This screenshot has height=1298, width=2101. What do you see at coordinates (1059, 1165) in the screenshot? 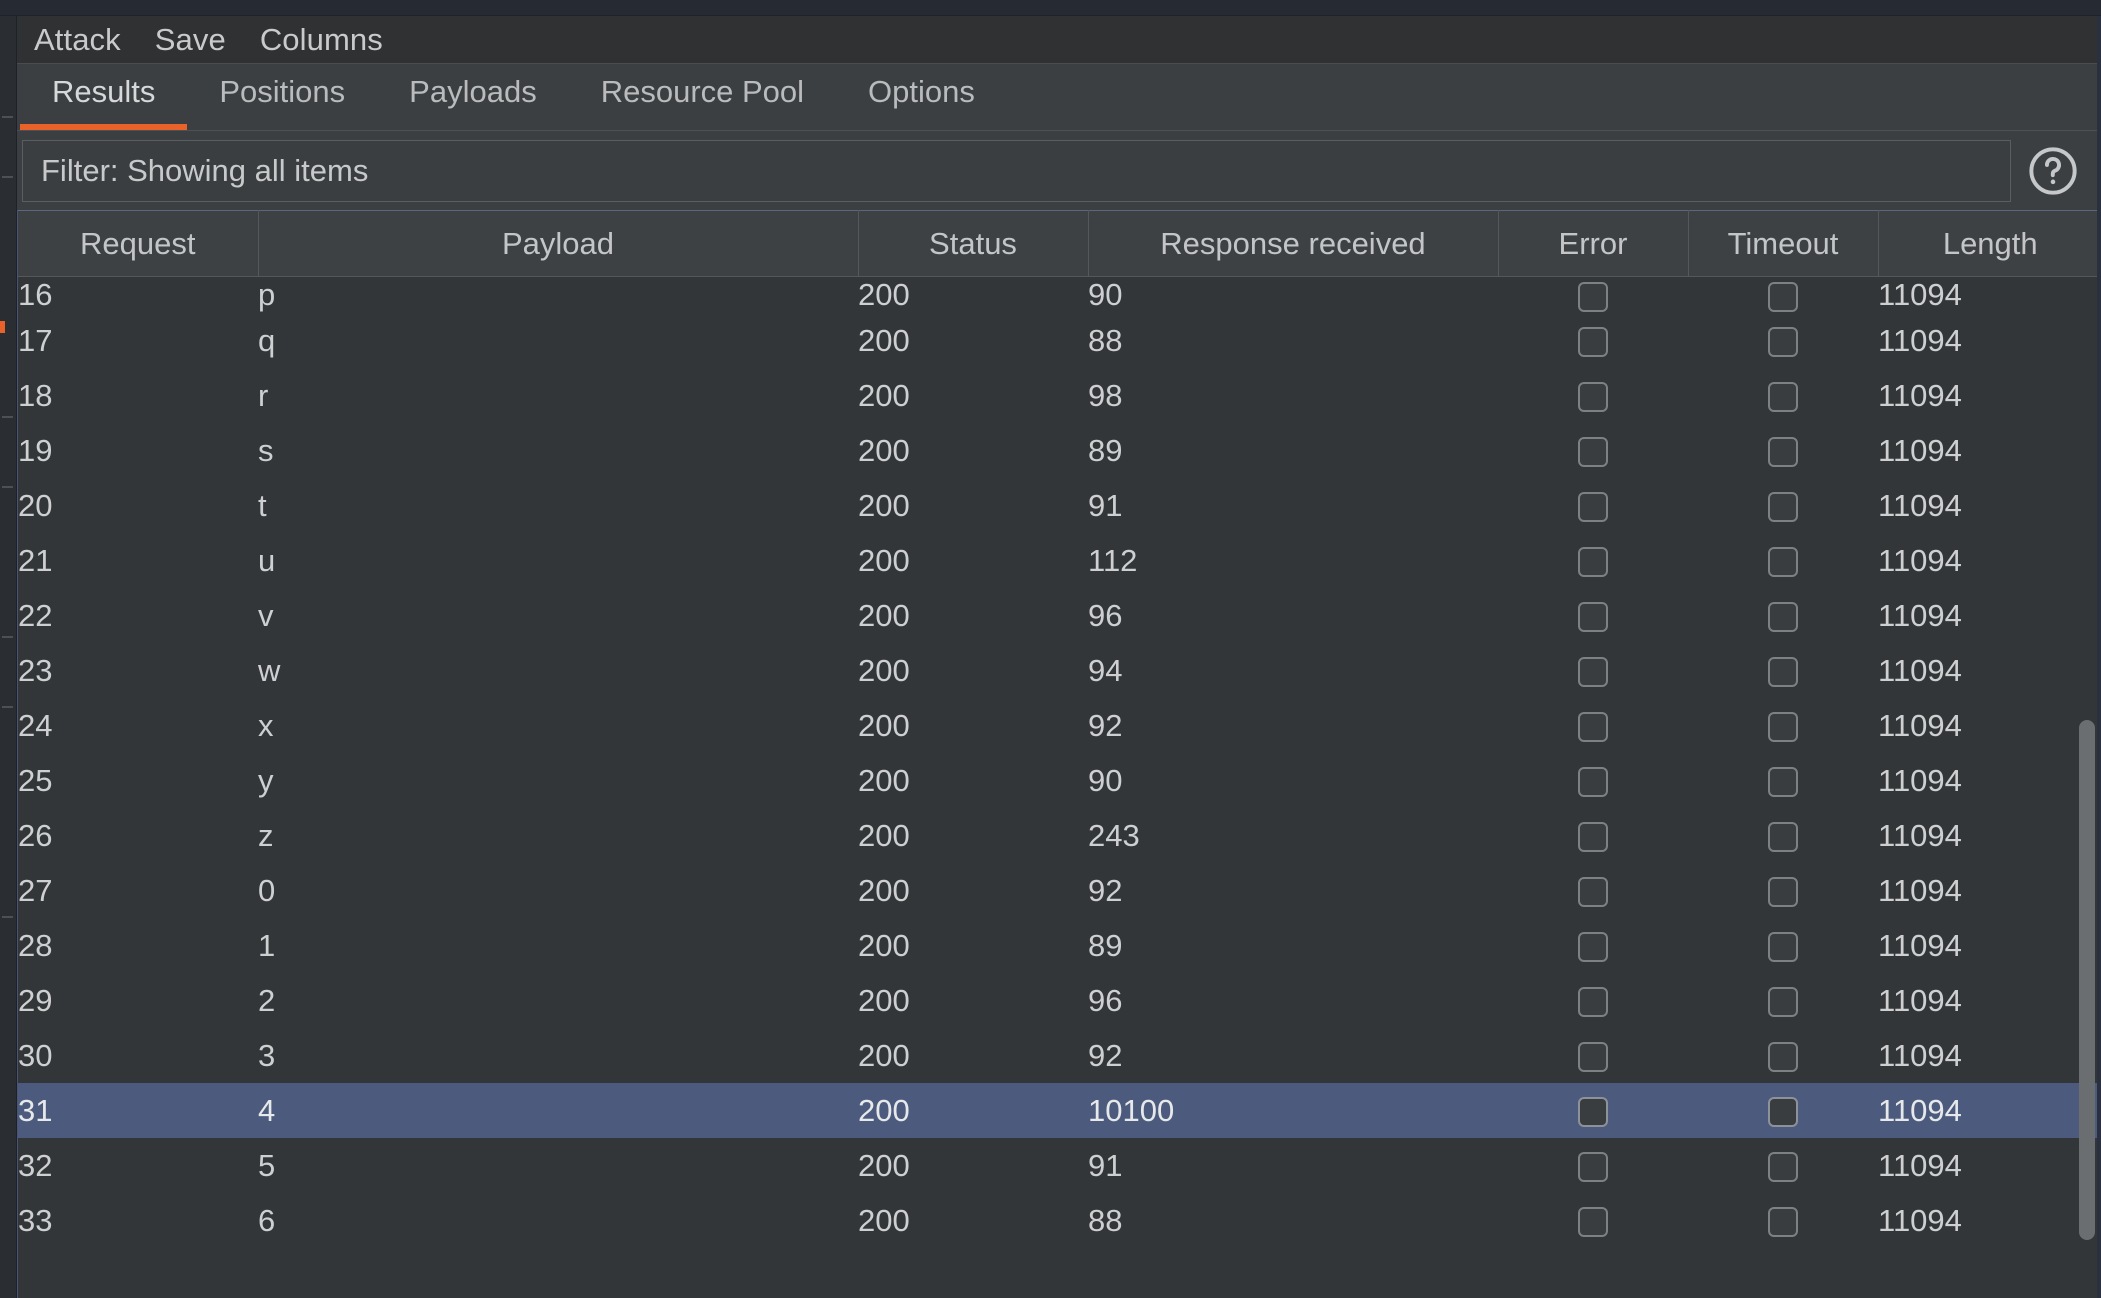
I see `table-row: 32 5 200 91 11094` at bounding box center [1059, 1165].